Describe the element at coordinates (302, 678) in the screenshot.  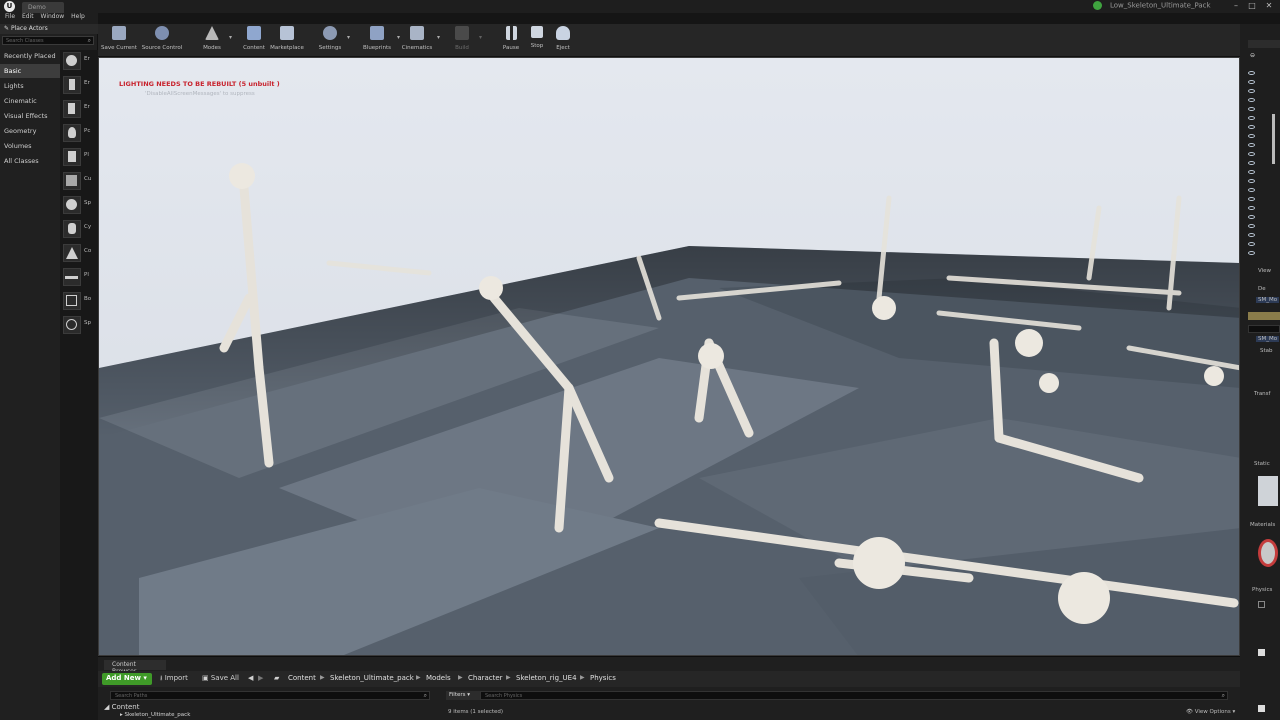
I see `breadcrumb-content: Content` at that location.